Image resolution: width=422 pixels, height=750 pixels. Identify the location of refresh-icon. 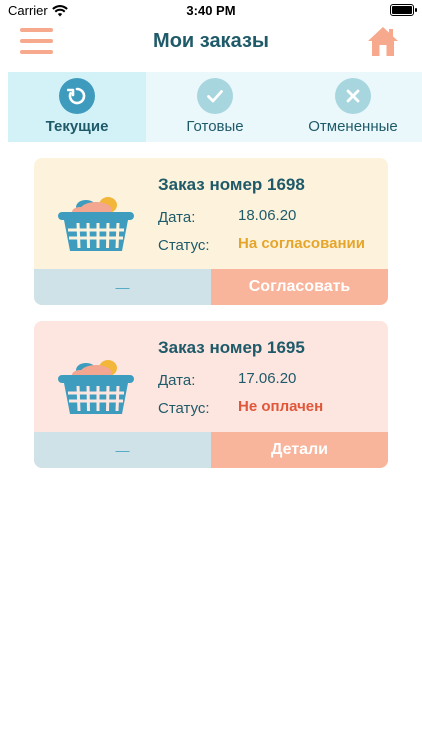
(76, 96).